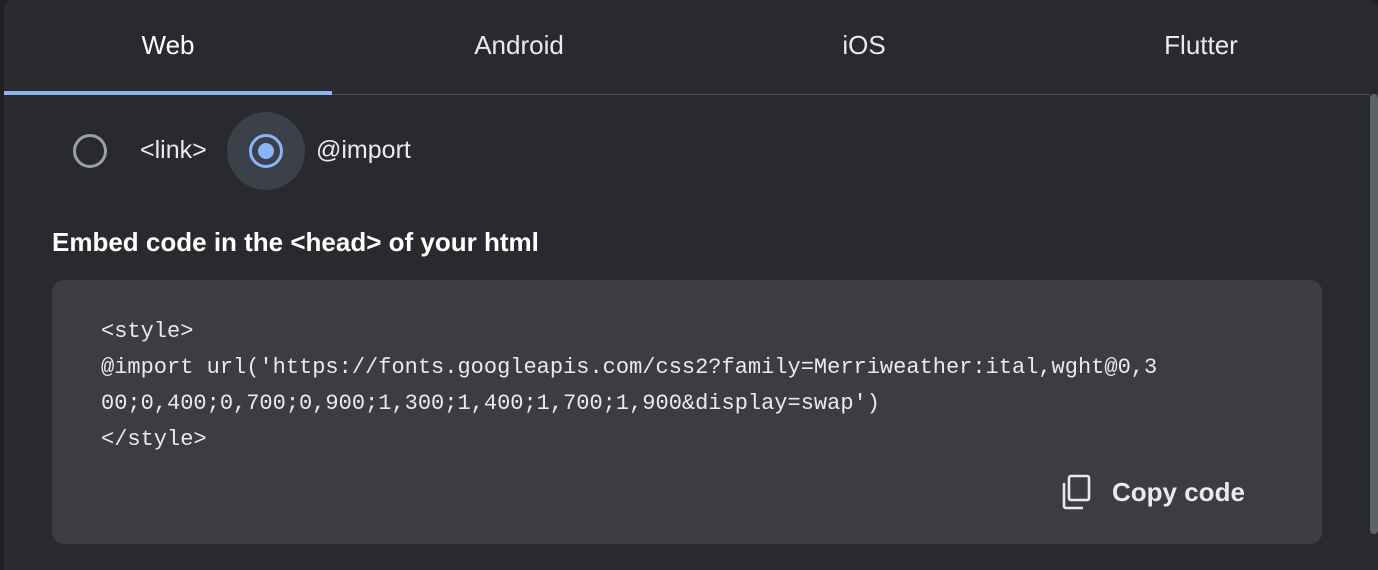 This screenshot has height=570, width=1378. What do you see at coordinates (363, 150) in the screenshot?
I see `radio-import-label: @import` at bounding box center [363, 150].